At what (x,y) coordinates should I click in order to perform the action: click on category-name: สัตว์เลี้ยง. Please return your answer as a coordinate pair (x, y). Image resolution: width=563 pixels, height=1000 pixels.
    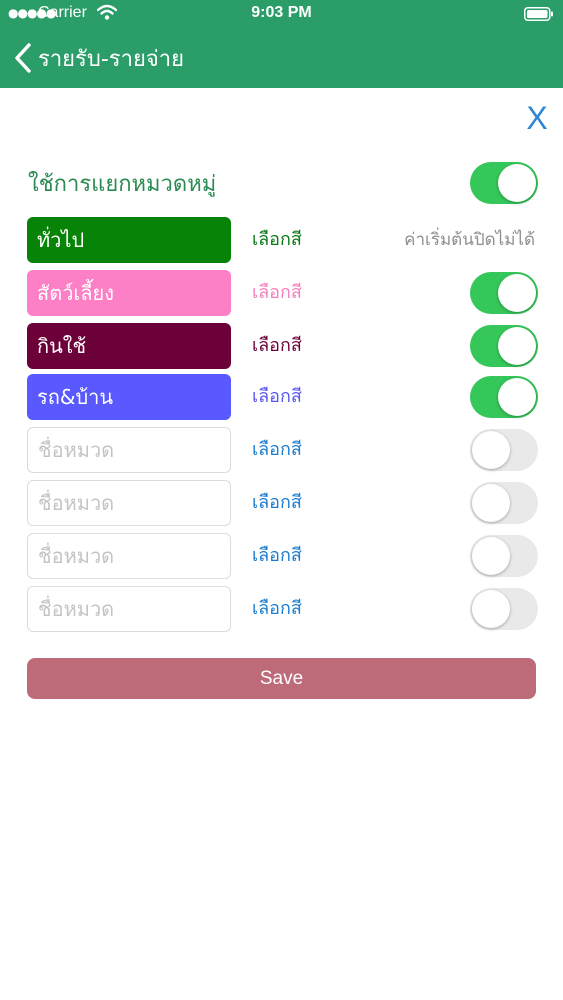
    Looking at the image, I should click on (76, 293).